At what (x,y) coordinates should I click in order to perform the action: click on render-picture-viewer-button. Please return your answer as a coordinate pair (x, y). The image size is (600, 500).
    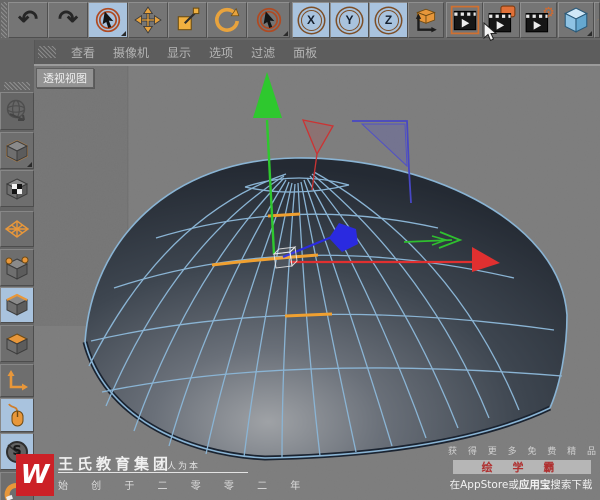
    Looking at the image, I should click on (501, 20).